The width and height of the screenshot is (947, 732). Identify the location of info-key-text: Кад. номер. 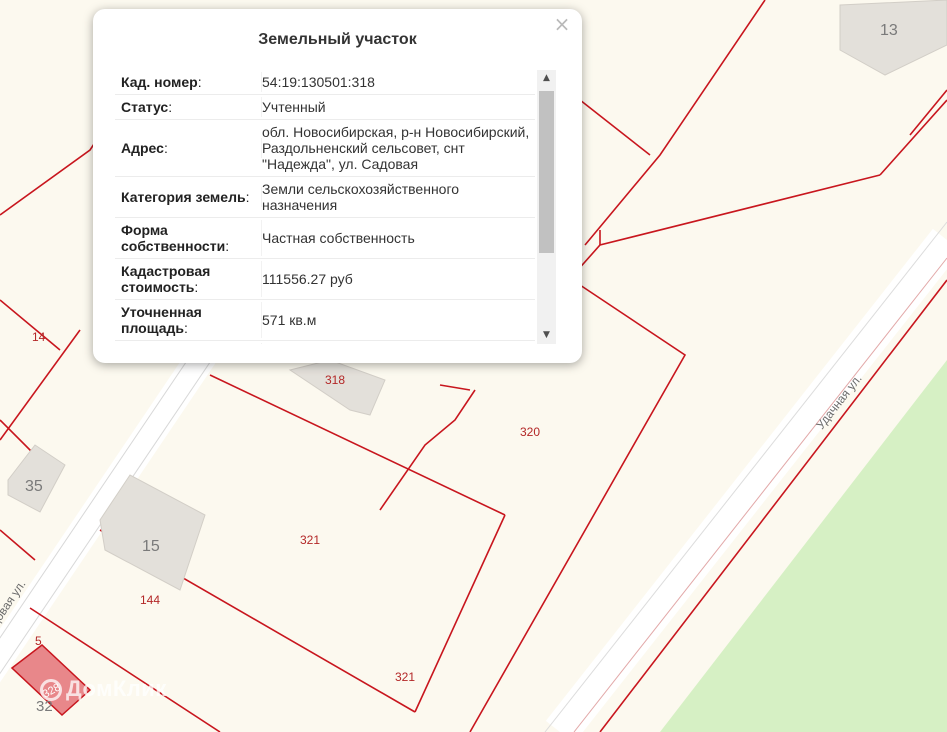
(159, 82).